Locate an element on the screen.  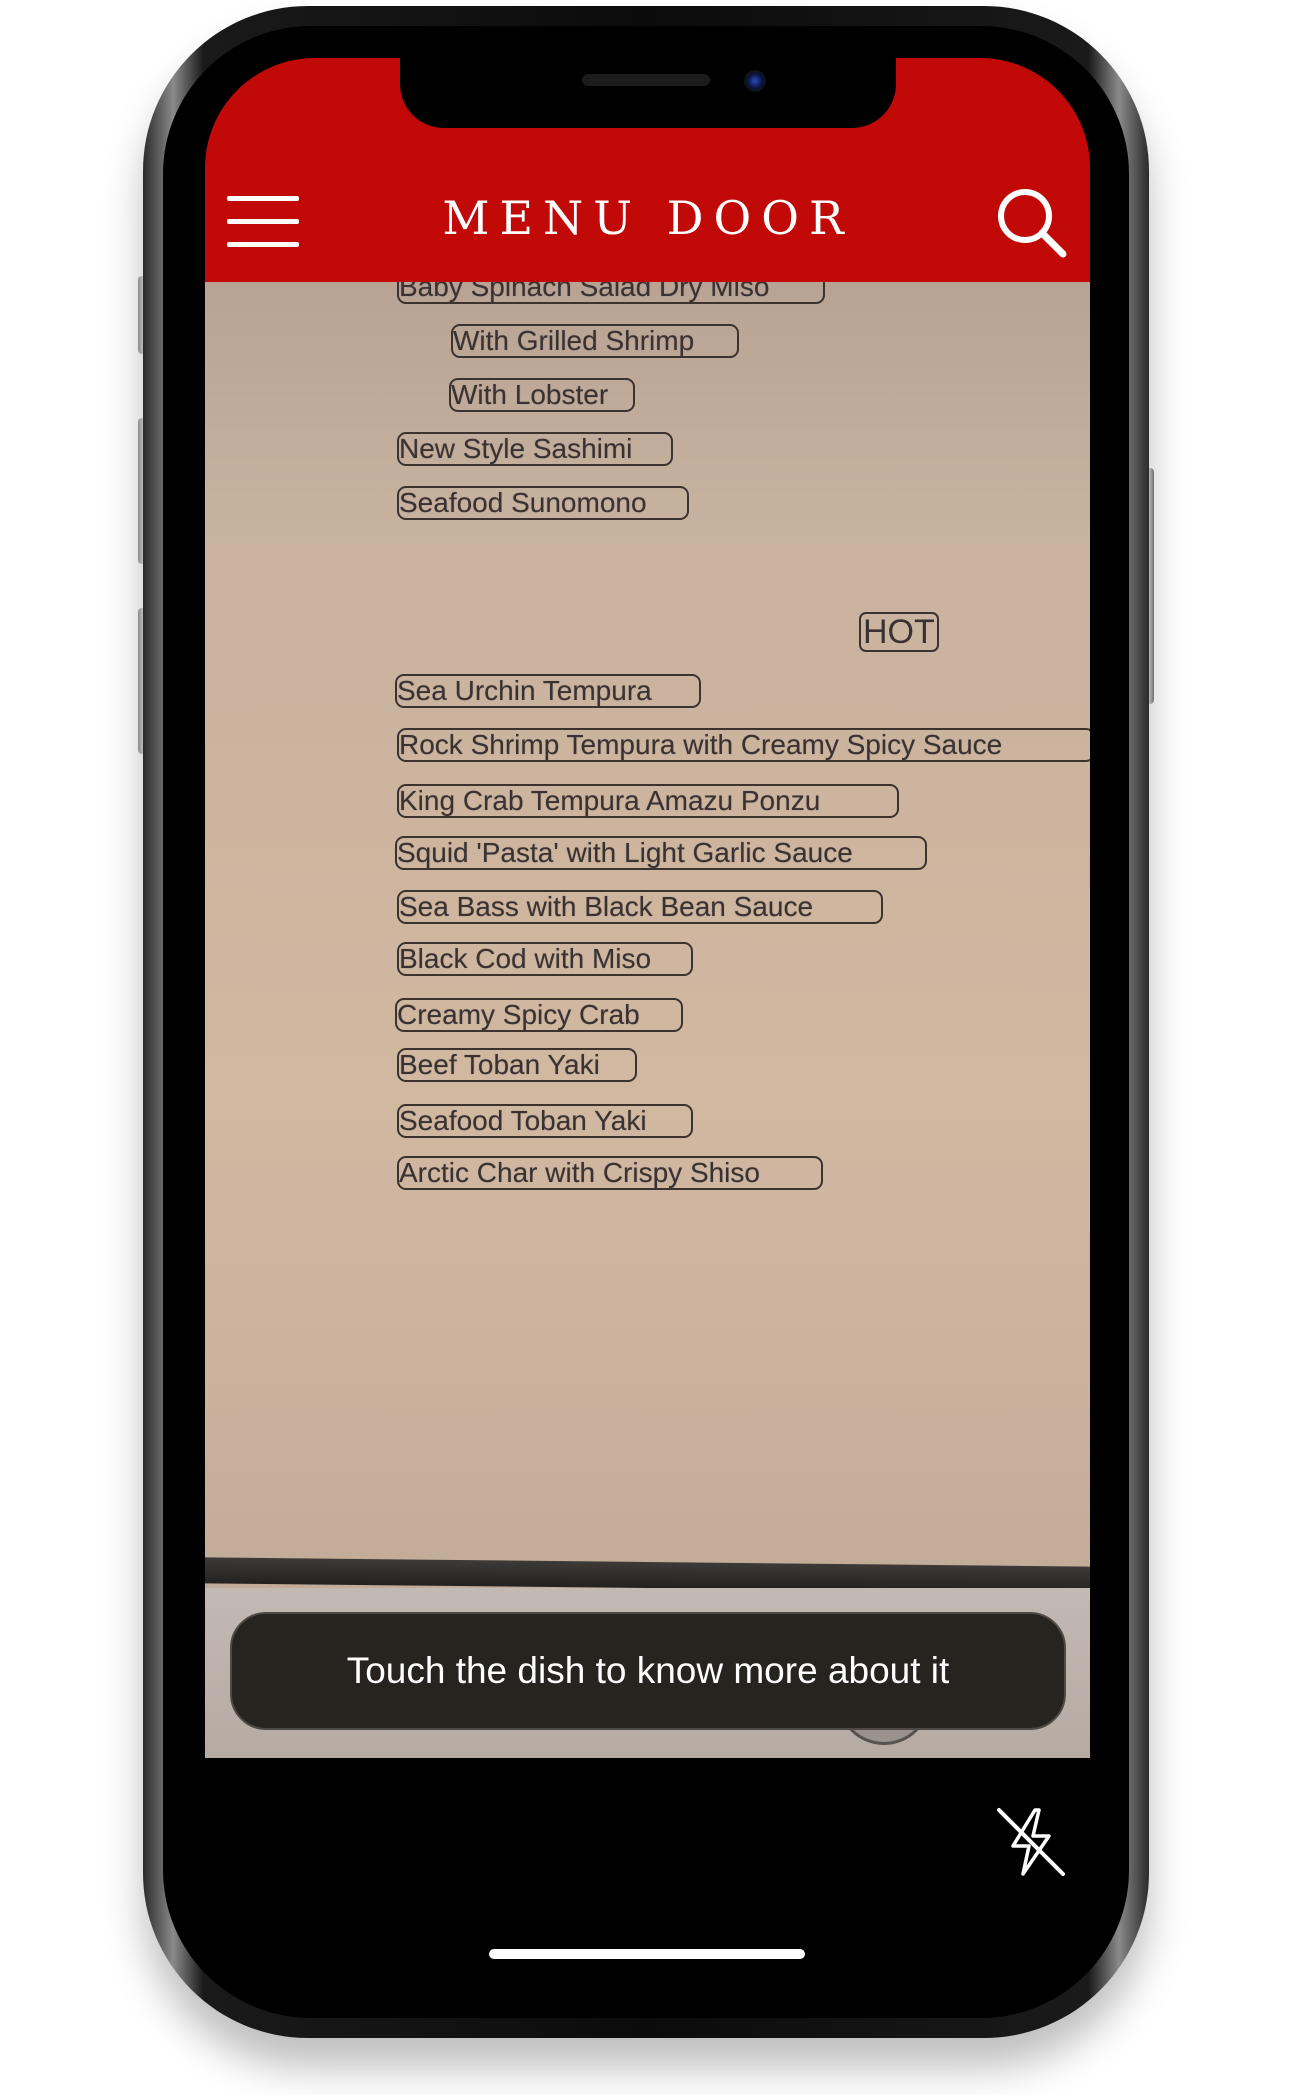
device-notch is located at coordinates (648, 93).